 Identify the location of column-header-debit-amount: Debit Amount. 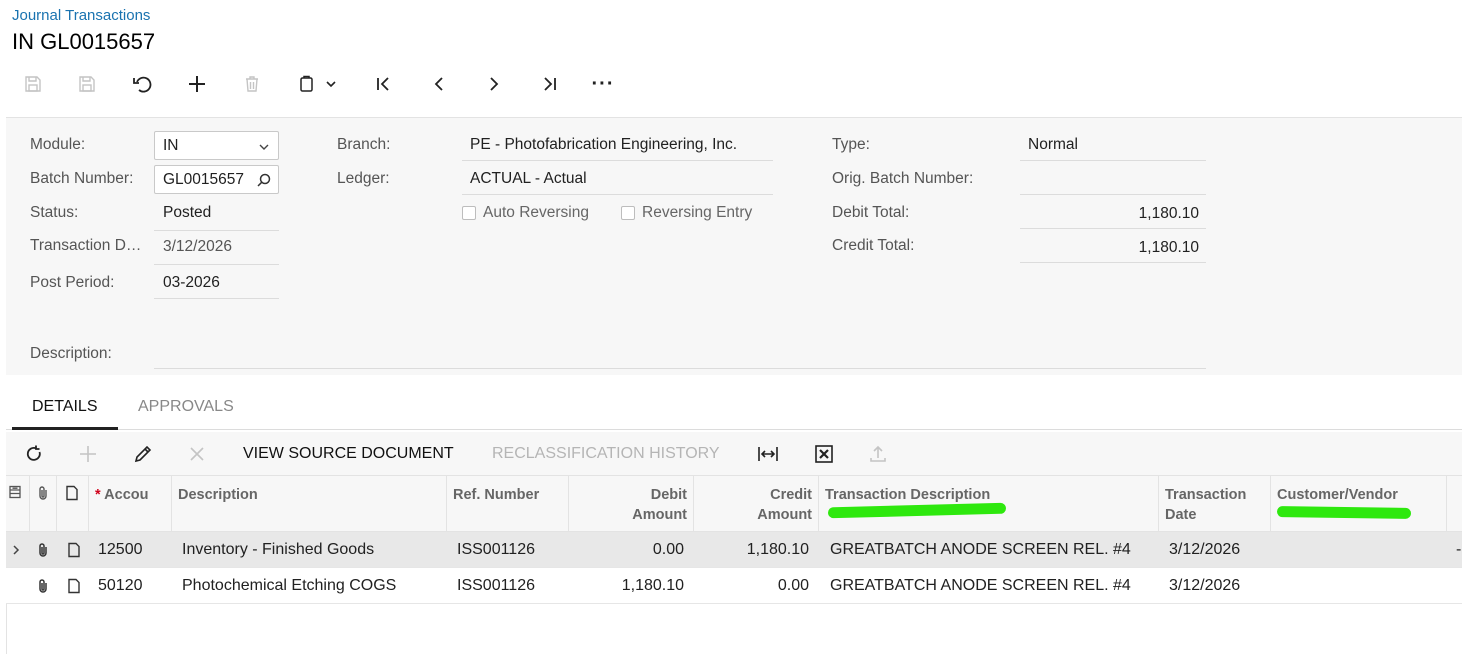
(631, 504).